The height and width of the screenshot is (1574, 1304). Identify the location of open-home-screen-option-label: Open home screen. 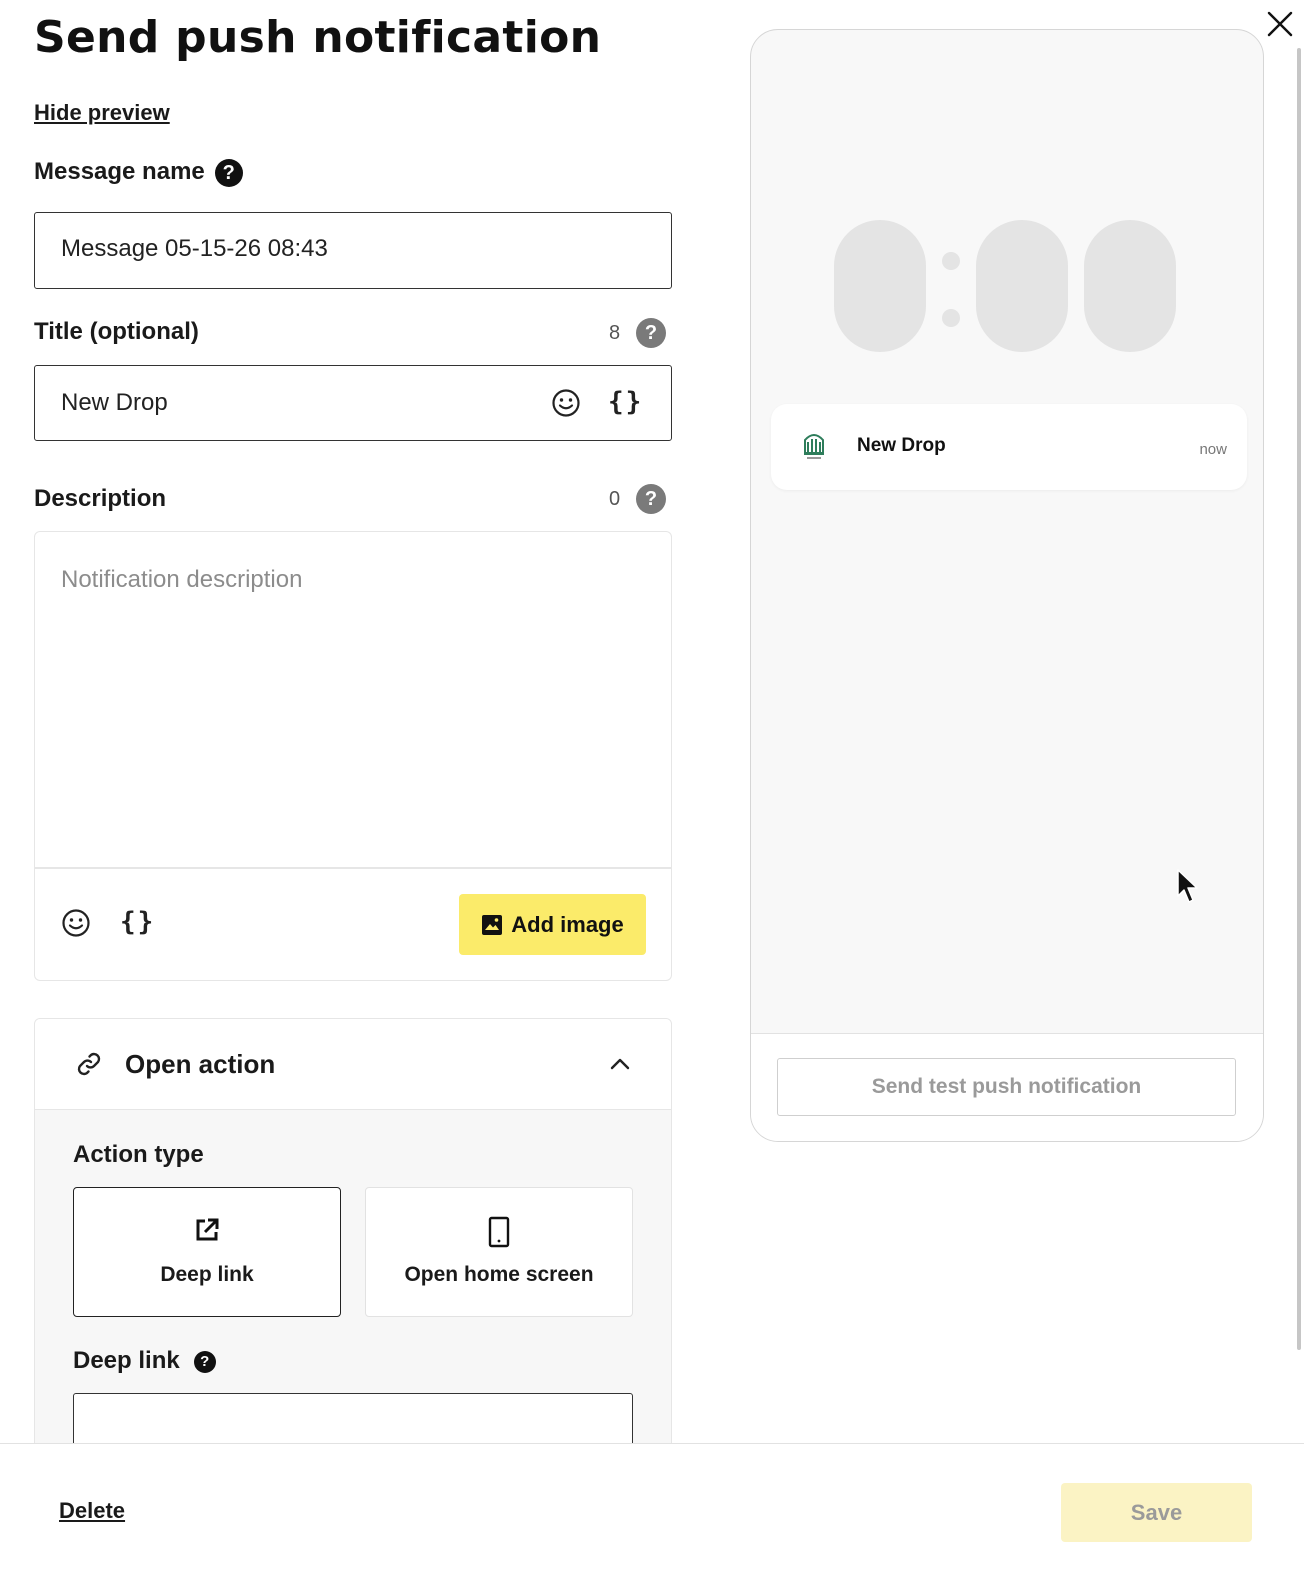
(499, 1274).